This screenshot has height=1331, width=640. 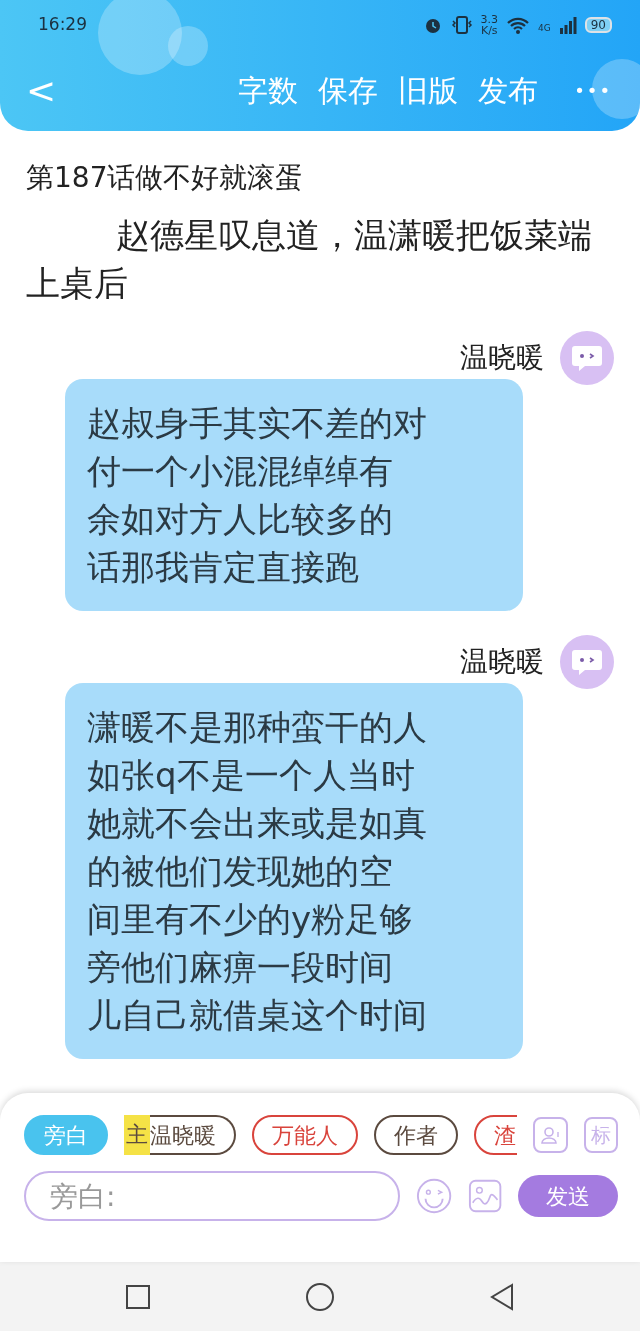 I want to click on role-chip: 作者, so click(x=416, y=1135).